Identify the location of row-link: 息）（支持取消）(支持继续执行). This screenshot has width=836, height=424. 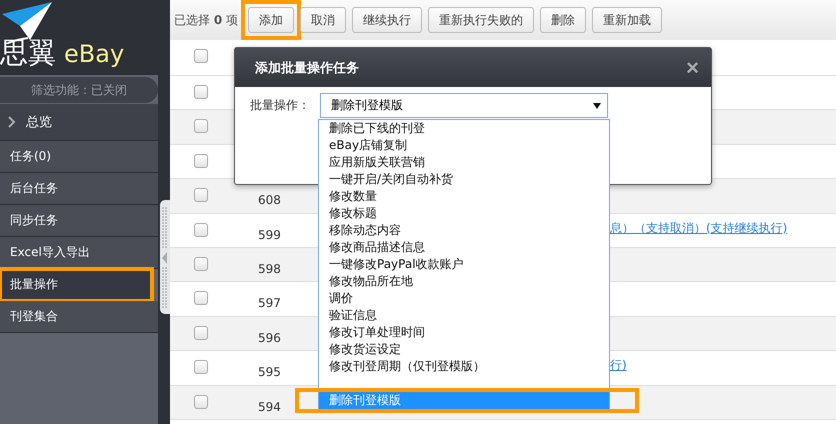
(699, 228).